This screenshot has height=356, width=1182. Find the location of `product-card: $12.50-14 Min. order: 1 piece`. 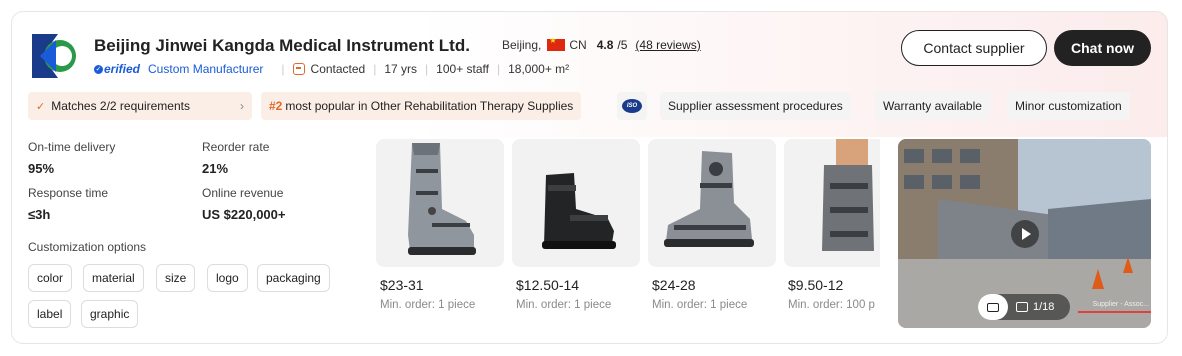

product-card: $12.50-14 Min. order: 1 piece is located at coordinates (576, 225).